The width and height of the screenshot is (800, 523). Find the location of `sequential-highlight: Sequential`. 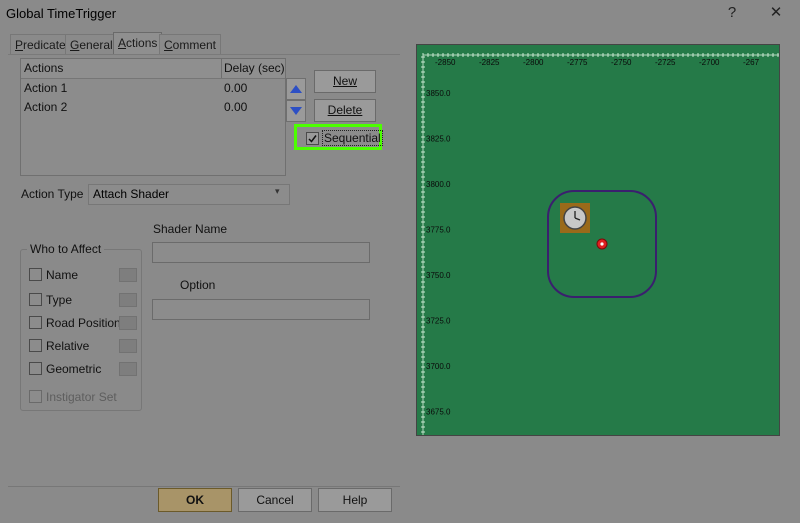

sequential-highlight: Sequential is located at coordinates (338, 137).